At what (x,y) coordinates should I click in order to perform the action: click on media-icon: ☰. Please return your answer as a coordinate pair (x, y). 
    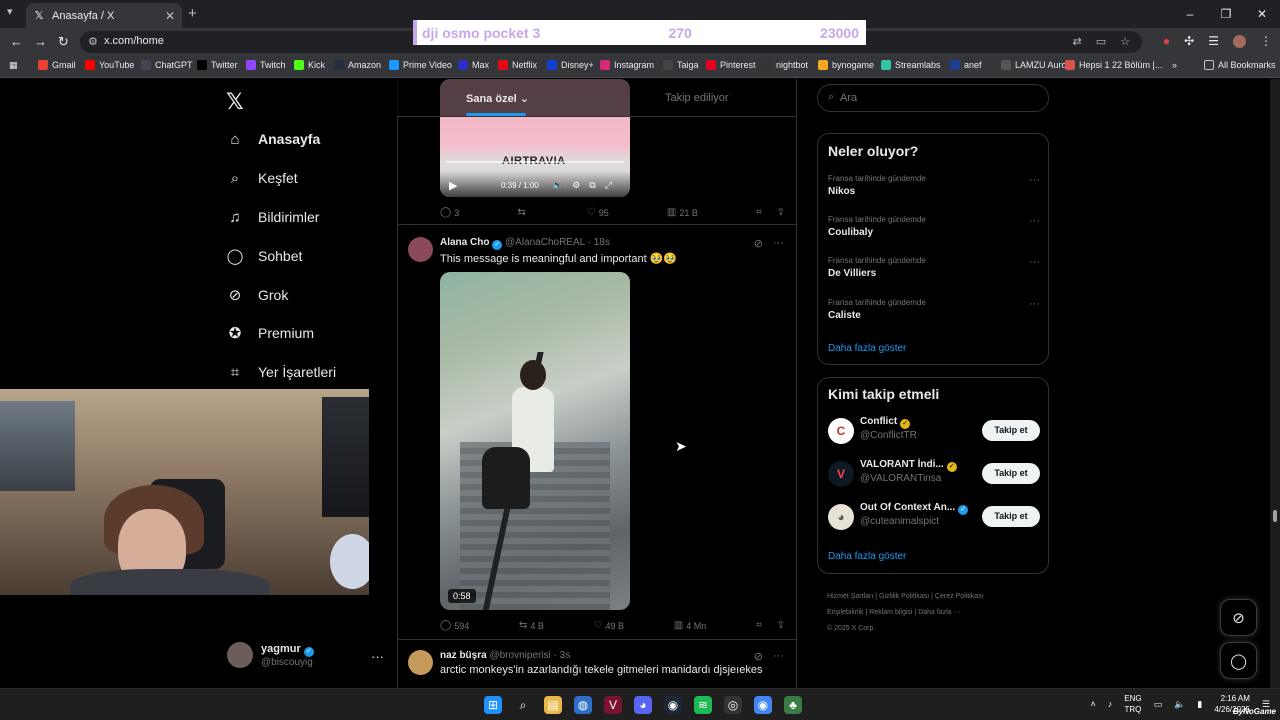
    Looking at the image, I should click on (1213, 41).